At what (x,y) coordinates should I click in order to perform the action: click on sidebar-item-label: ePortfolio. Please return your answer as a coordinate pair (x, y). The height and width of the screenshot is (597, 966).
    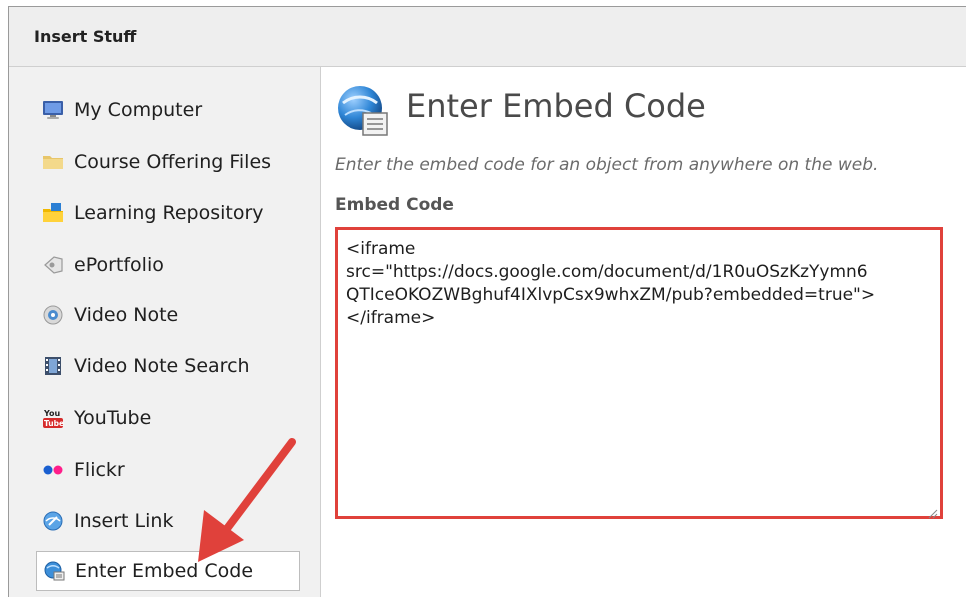
    Looking at the image, I should click on (119, 265).